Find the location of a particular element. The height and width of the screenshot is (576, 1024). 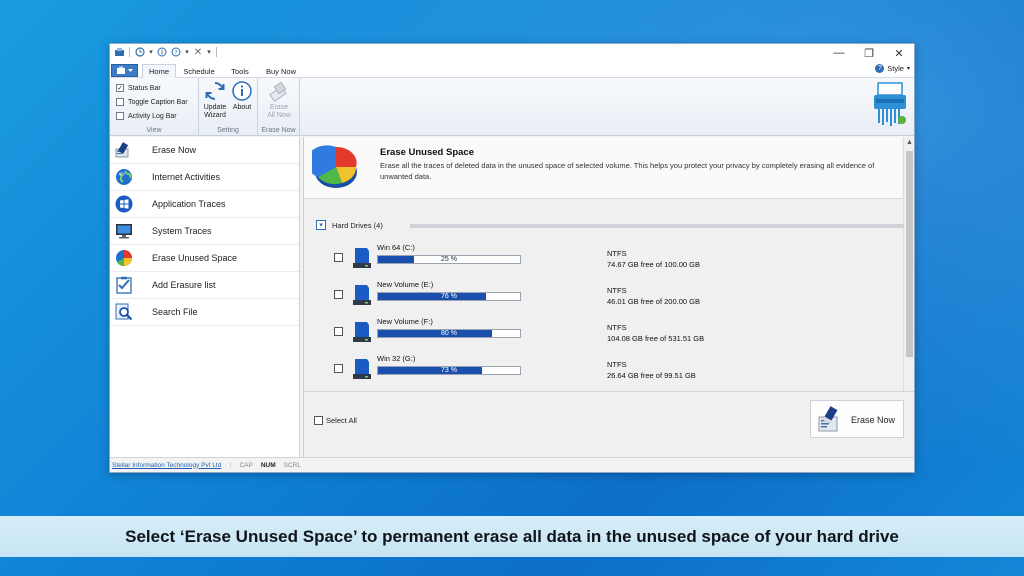

hard-drives-group-header: ▾ Hard Drives (4) is located at coordinates (349, 225).